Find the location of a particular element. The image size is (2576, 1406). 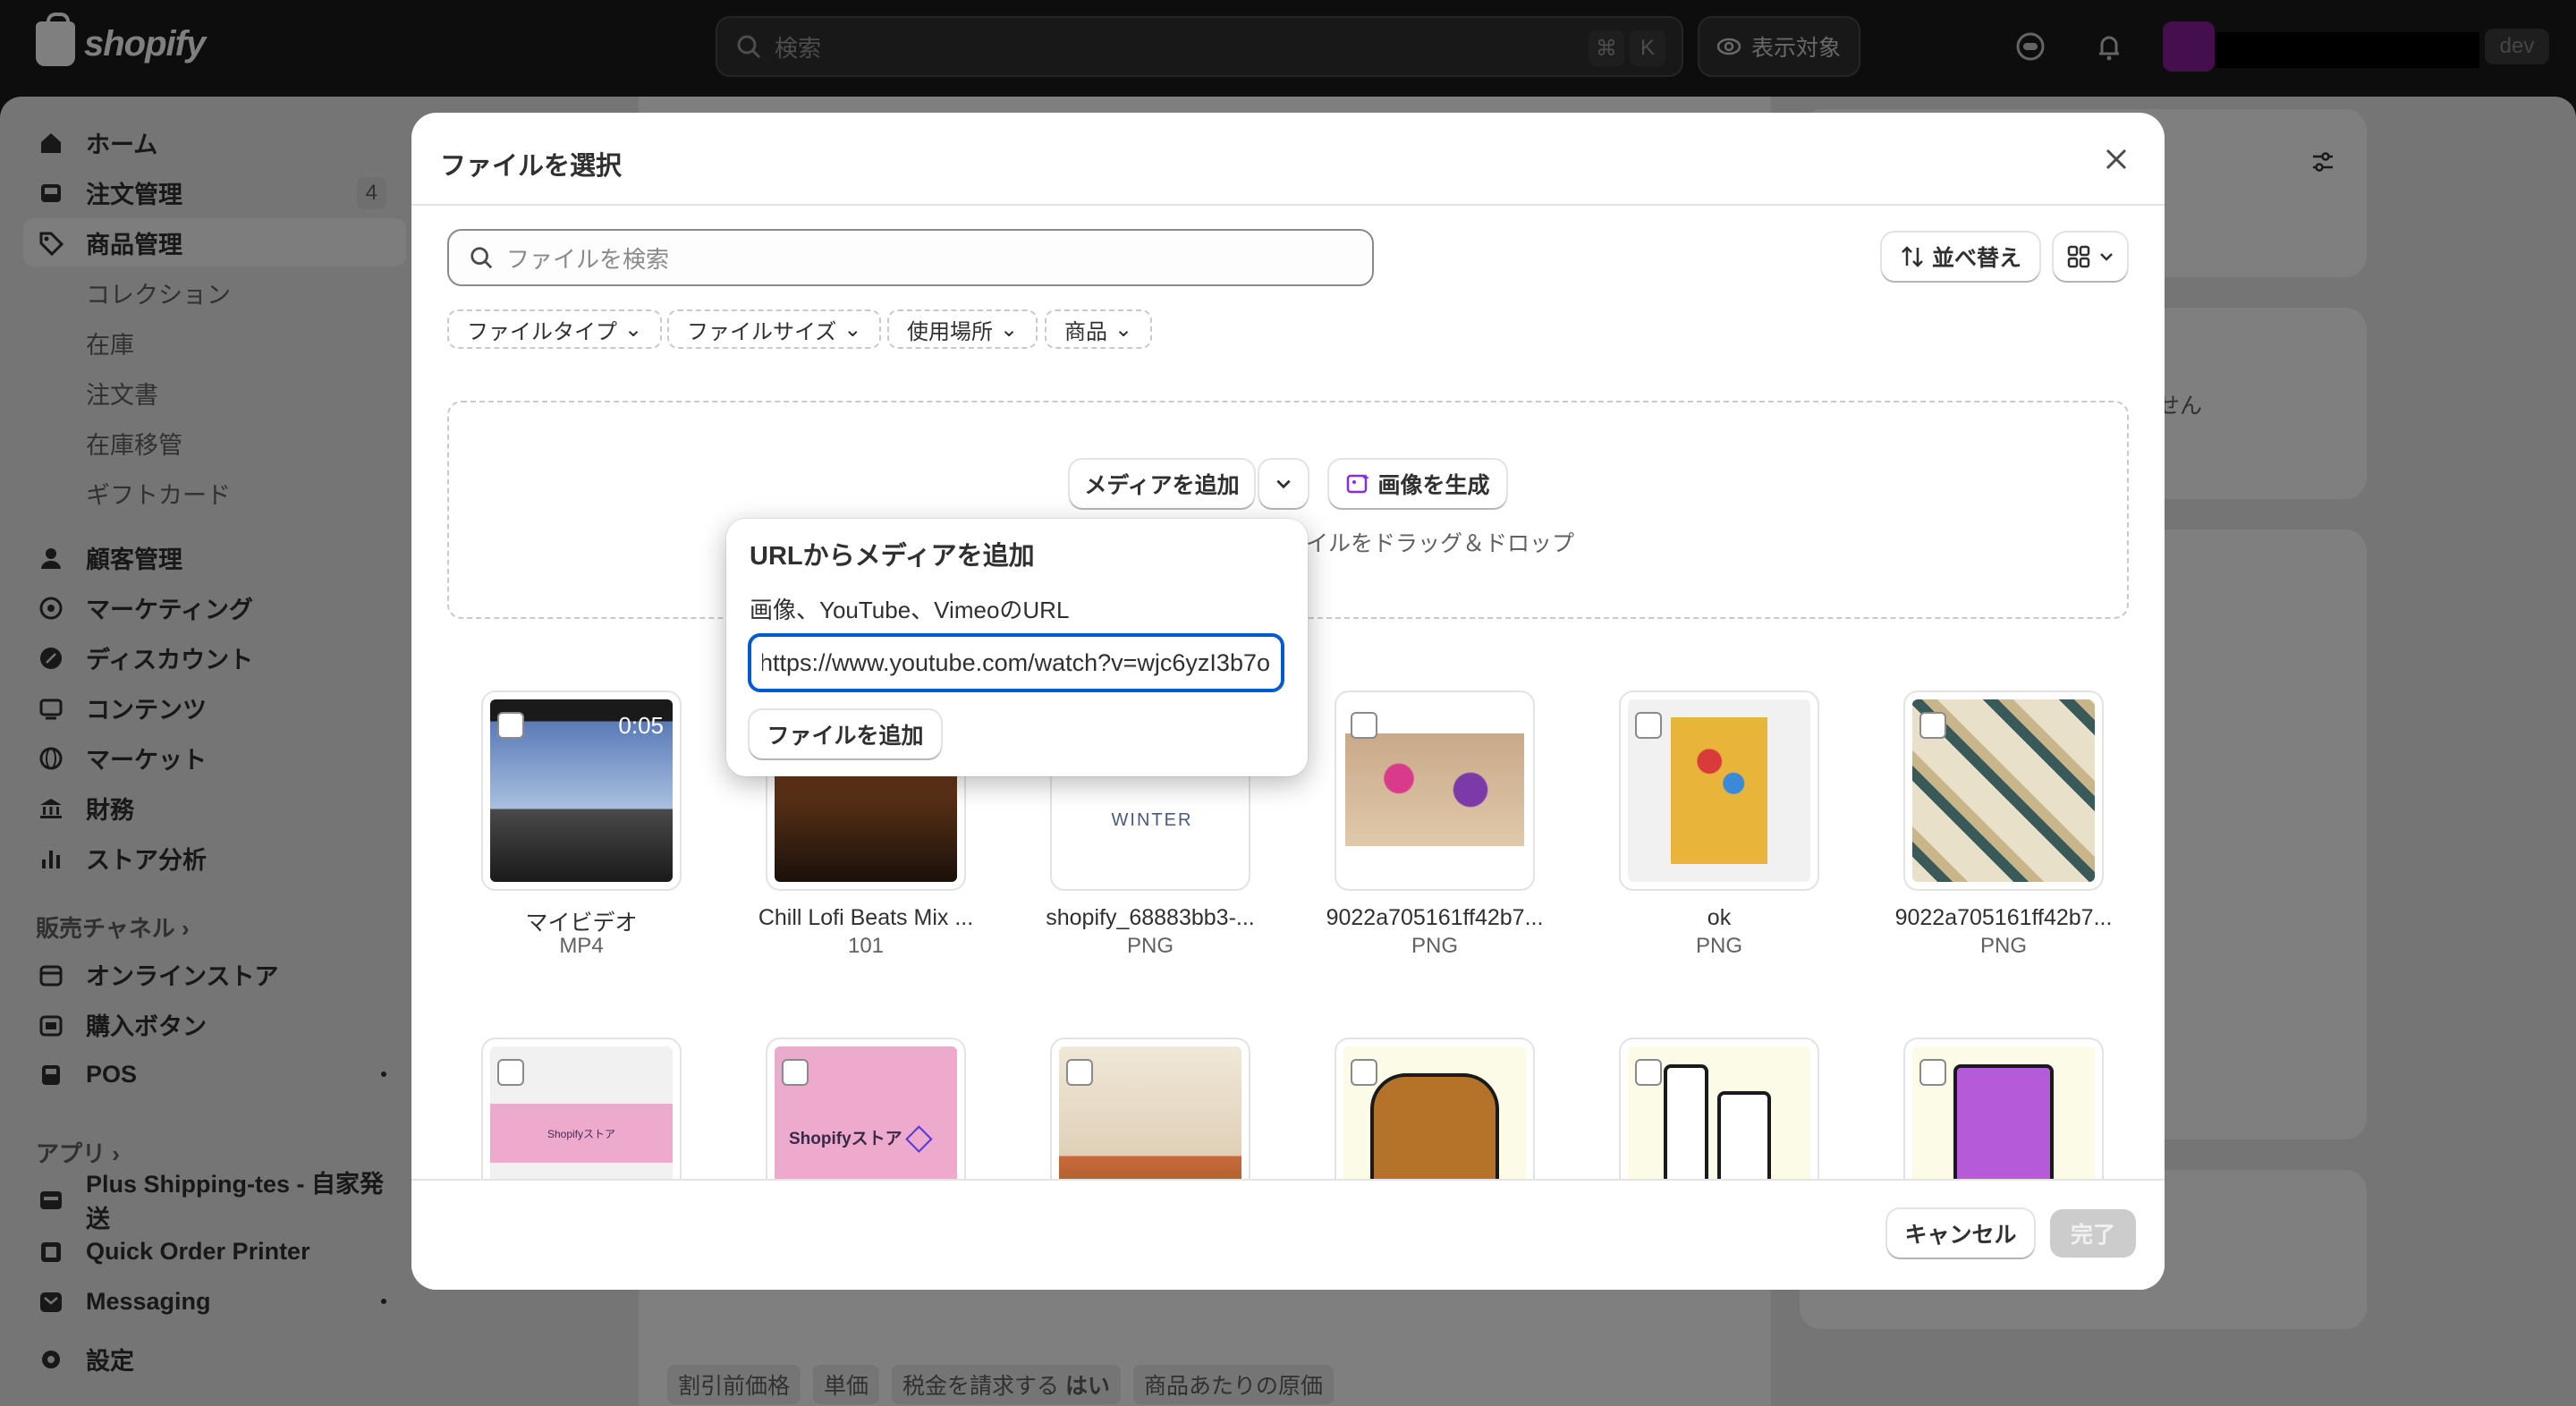

diamond-icon: ◇ is located at coordinates (919, 1137).